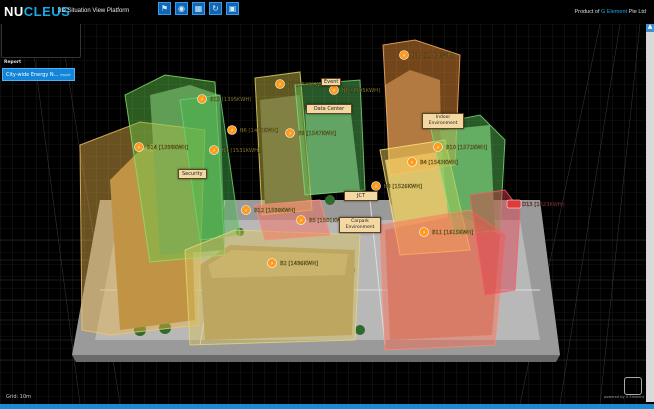 This screenshot has height=409, width=654. I want to click on energy-marker-label: B12 [1598KWH], so click(274, 211).